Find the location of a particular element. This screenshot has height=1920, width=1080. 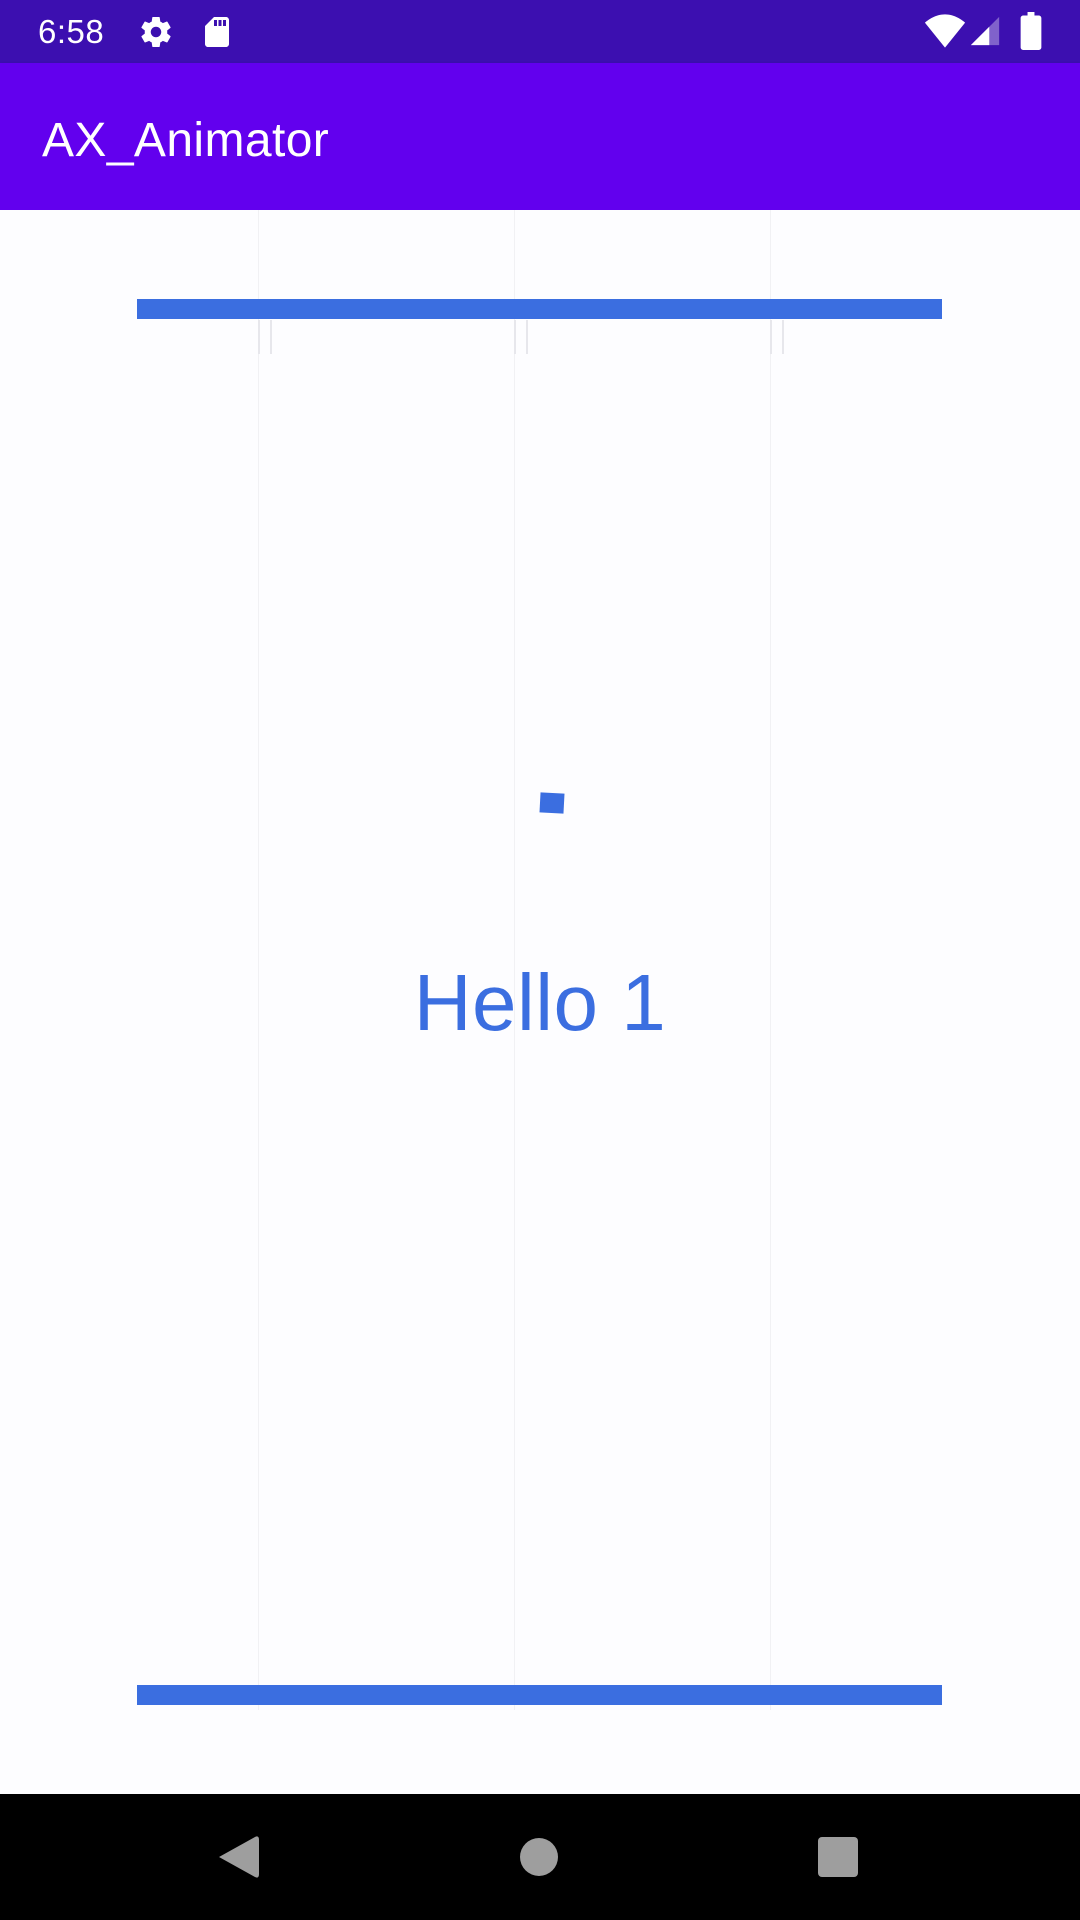

home-button is located at coordinates (539, 1857).